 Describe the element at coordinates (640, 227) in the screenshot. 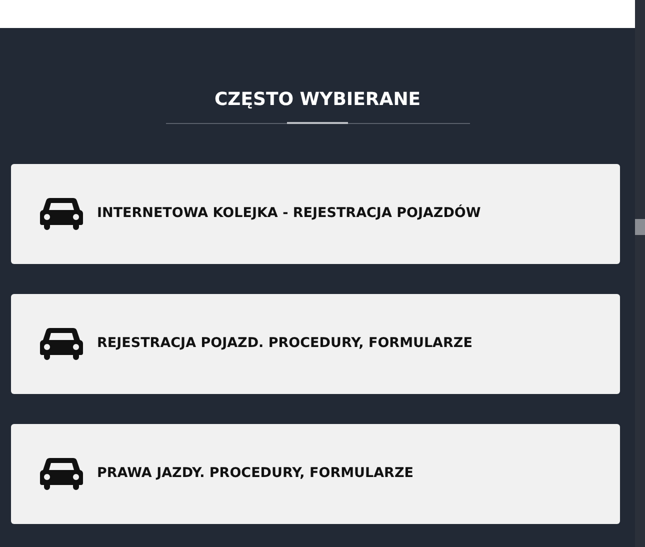

I see `scrollbar-thumb` at that location.